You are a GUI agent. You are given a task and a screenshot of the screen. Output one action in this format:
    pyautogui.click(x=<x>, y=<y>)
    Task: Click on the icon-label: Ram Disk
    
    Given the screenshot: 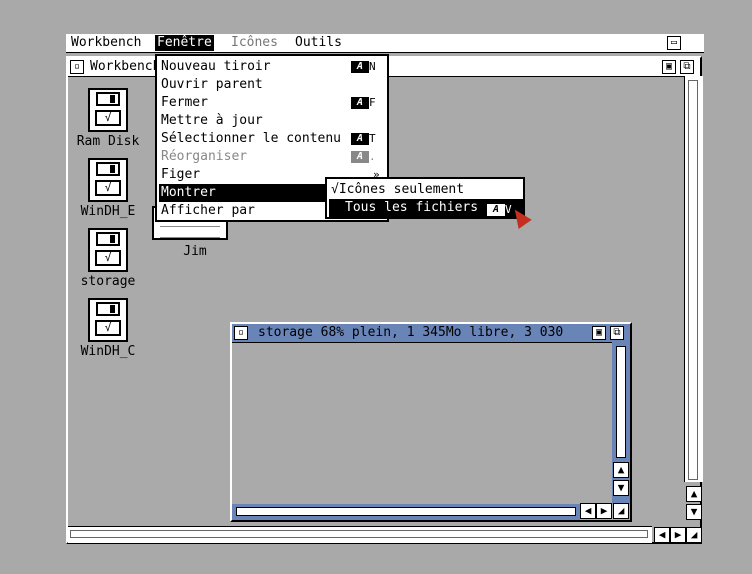 What is the action you would take?
    pyautogui.click(x=108, y=142)
    